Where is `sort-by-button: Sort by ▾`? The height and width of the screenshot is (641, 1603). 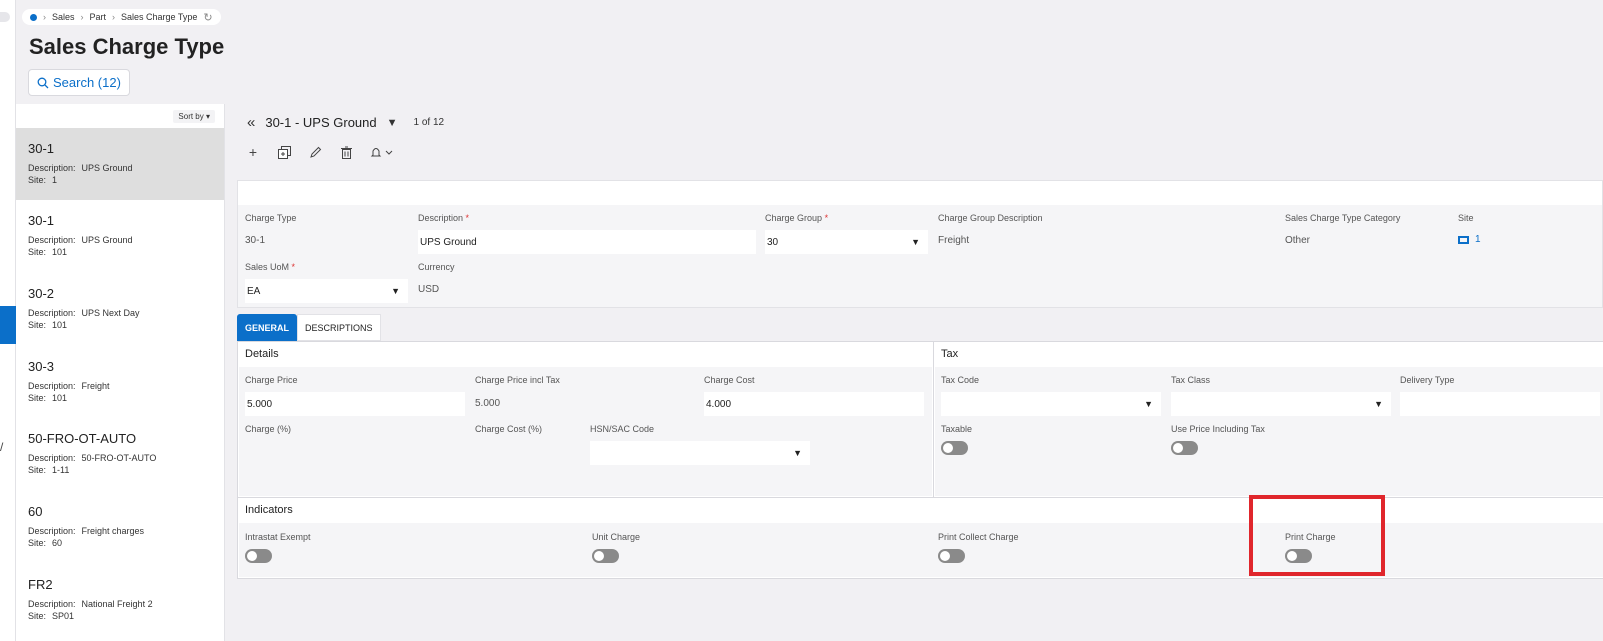 sort-by-button: Sort by ▾ is located at coordinates (194, 116).